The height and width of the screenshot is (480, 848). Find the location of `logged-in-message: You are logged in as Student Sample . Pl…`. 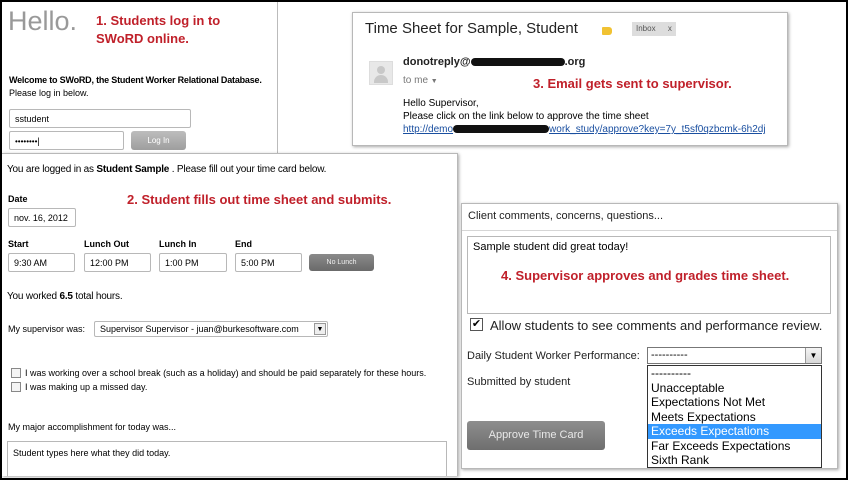

logged-in-message: You are logged in as Student Sample . Pl… is located at coordinates (166, 169).